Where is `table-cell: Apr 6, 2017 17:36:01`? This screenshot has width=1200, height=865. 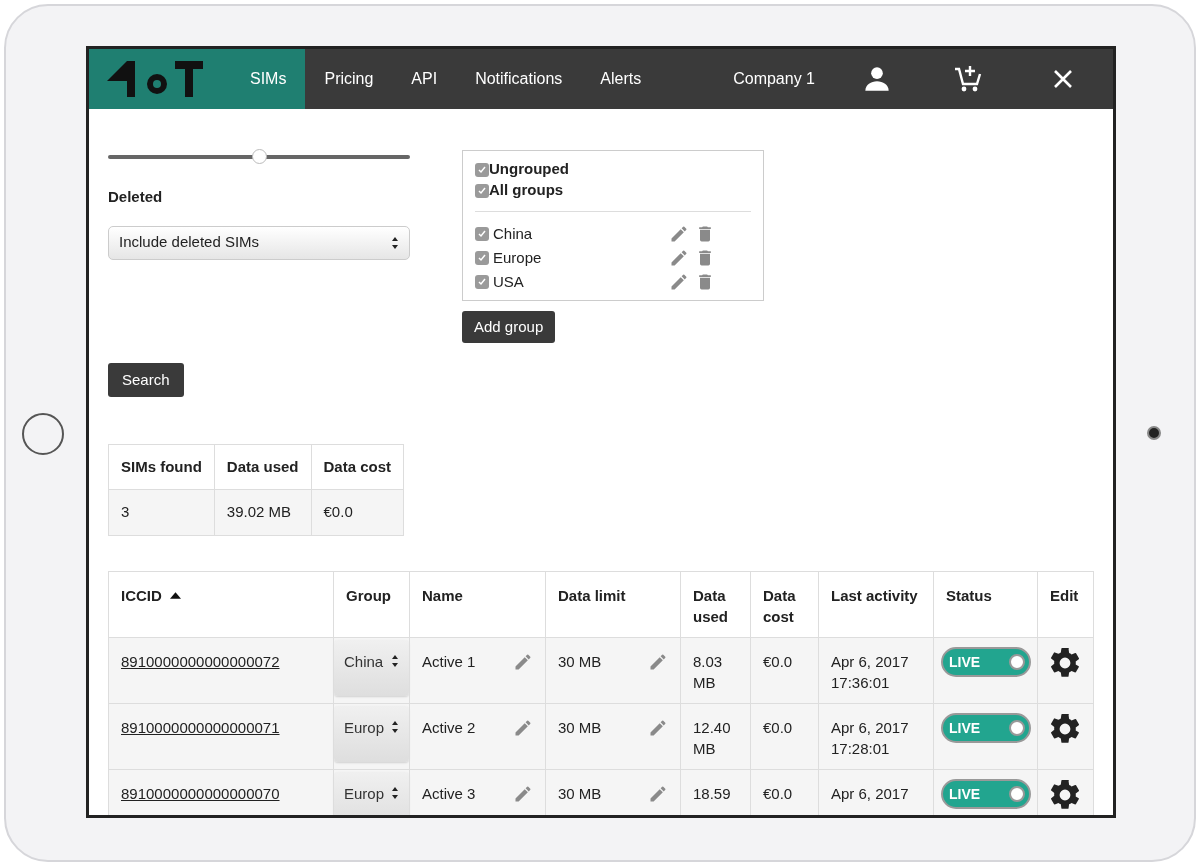 table-cell: Apr 6, 2017 17:36:01 is located at coordinates (870, 672).